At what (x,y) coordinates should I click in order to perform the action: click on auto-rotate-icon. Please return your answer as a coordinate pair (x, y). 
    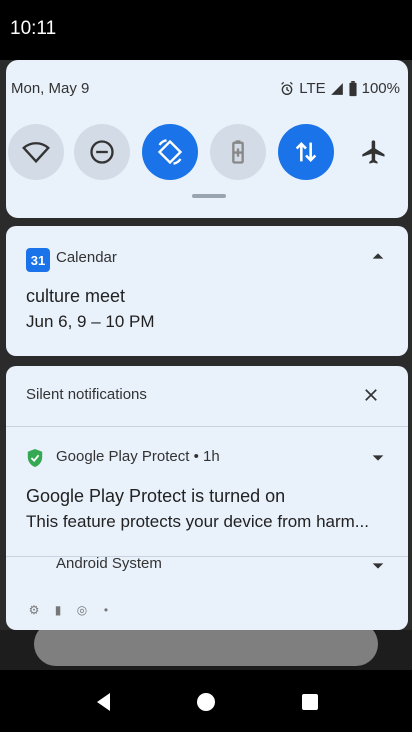
    Looking at the image, I should click on (170, 152).